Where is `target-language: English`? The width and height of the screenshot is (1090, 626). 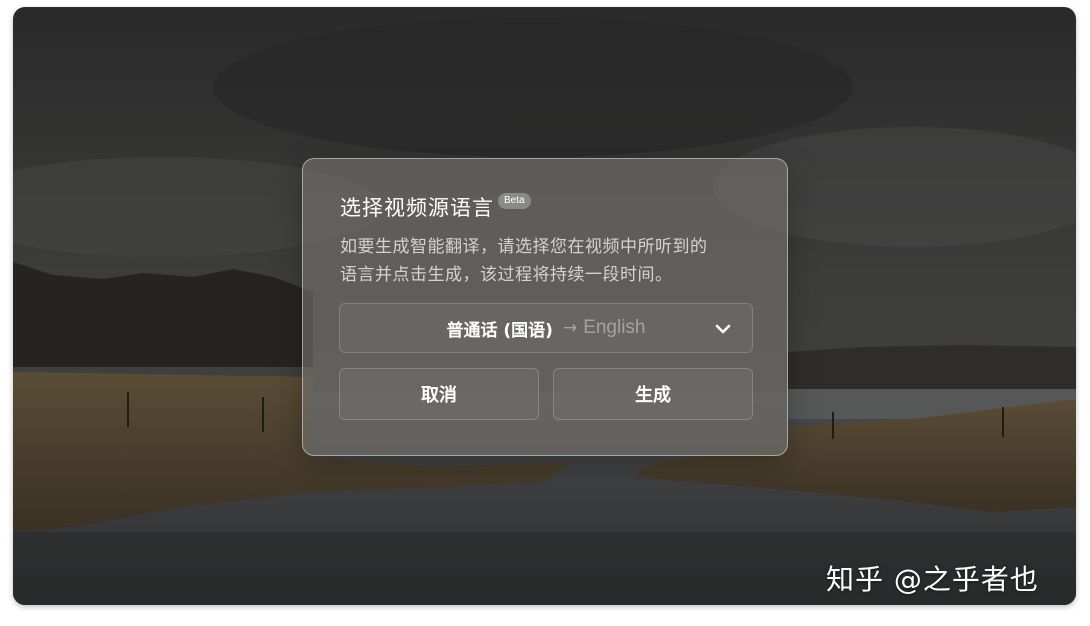
target-language: English is located at coordinates (614, 327).